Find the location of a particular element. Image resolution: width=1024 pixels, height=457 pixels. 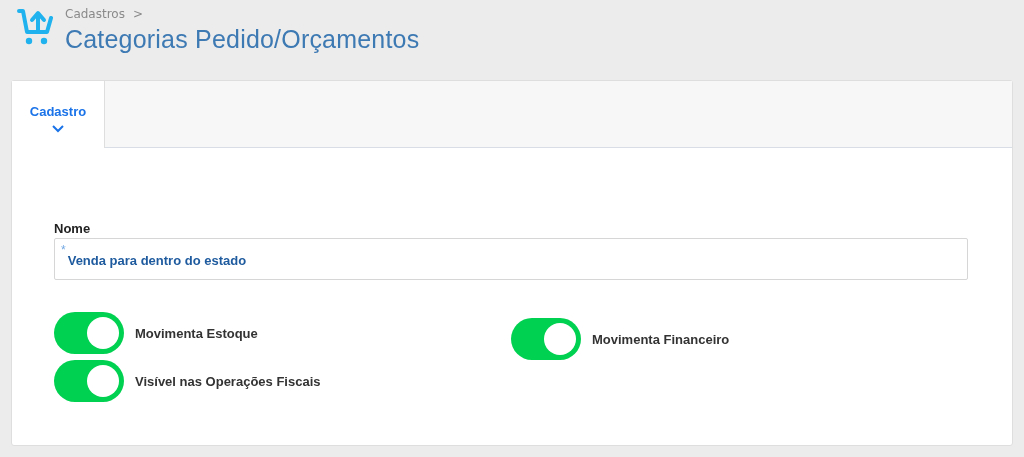

toggle-label: Movimenta Estoque is located at coordinates (196, 333).